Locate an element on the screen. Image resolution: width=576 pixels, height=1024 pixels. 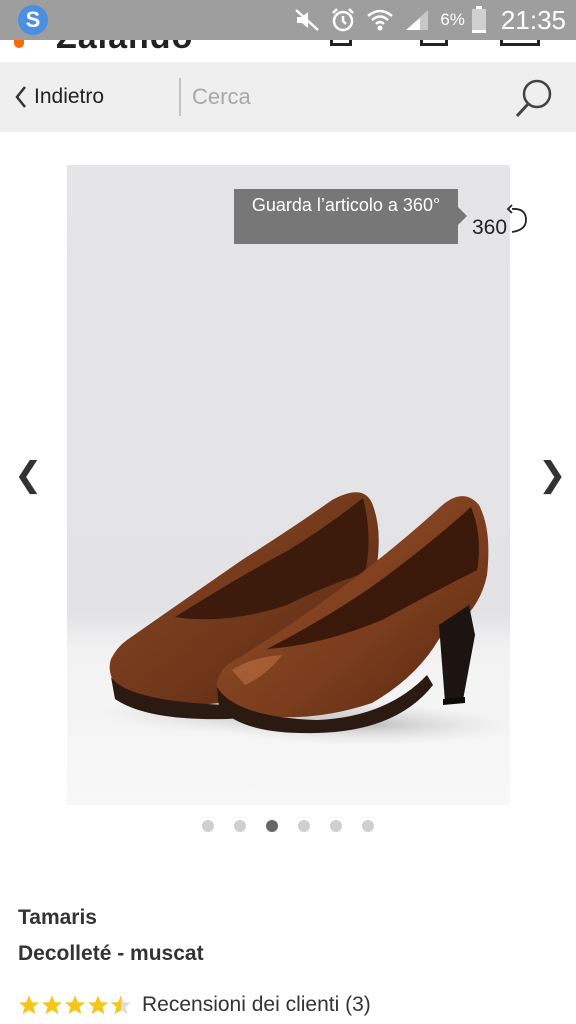
back-button: Indietro is located at coordinates (59, 97).